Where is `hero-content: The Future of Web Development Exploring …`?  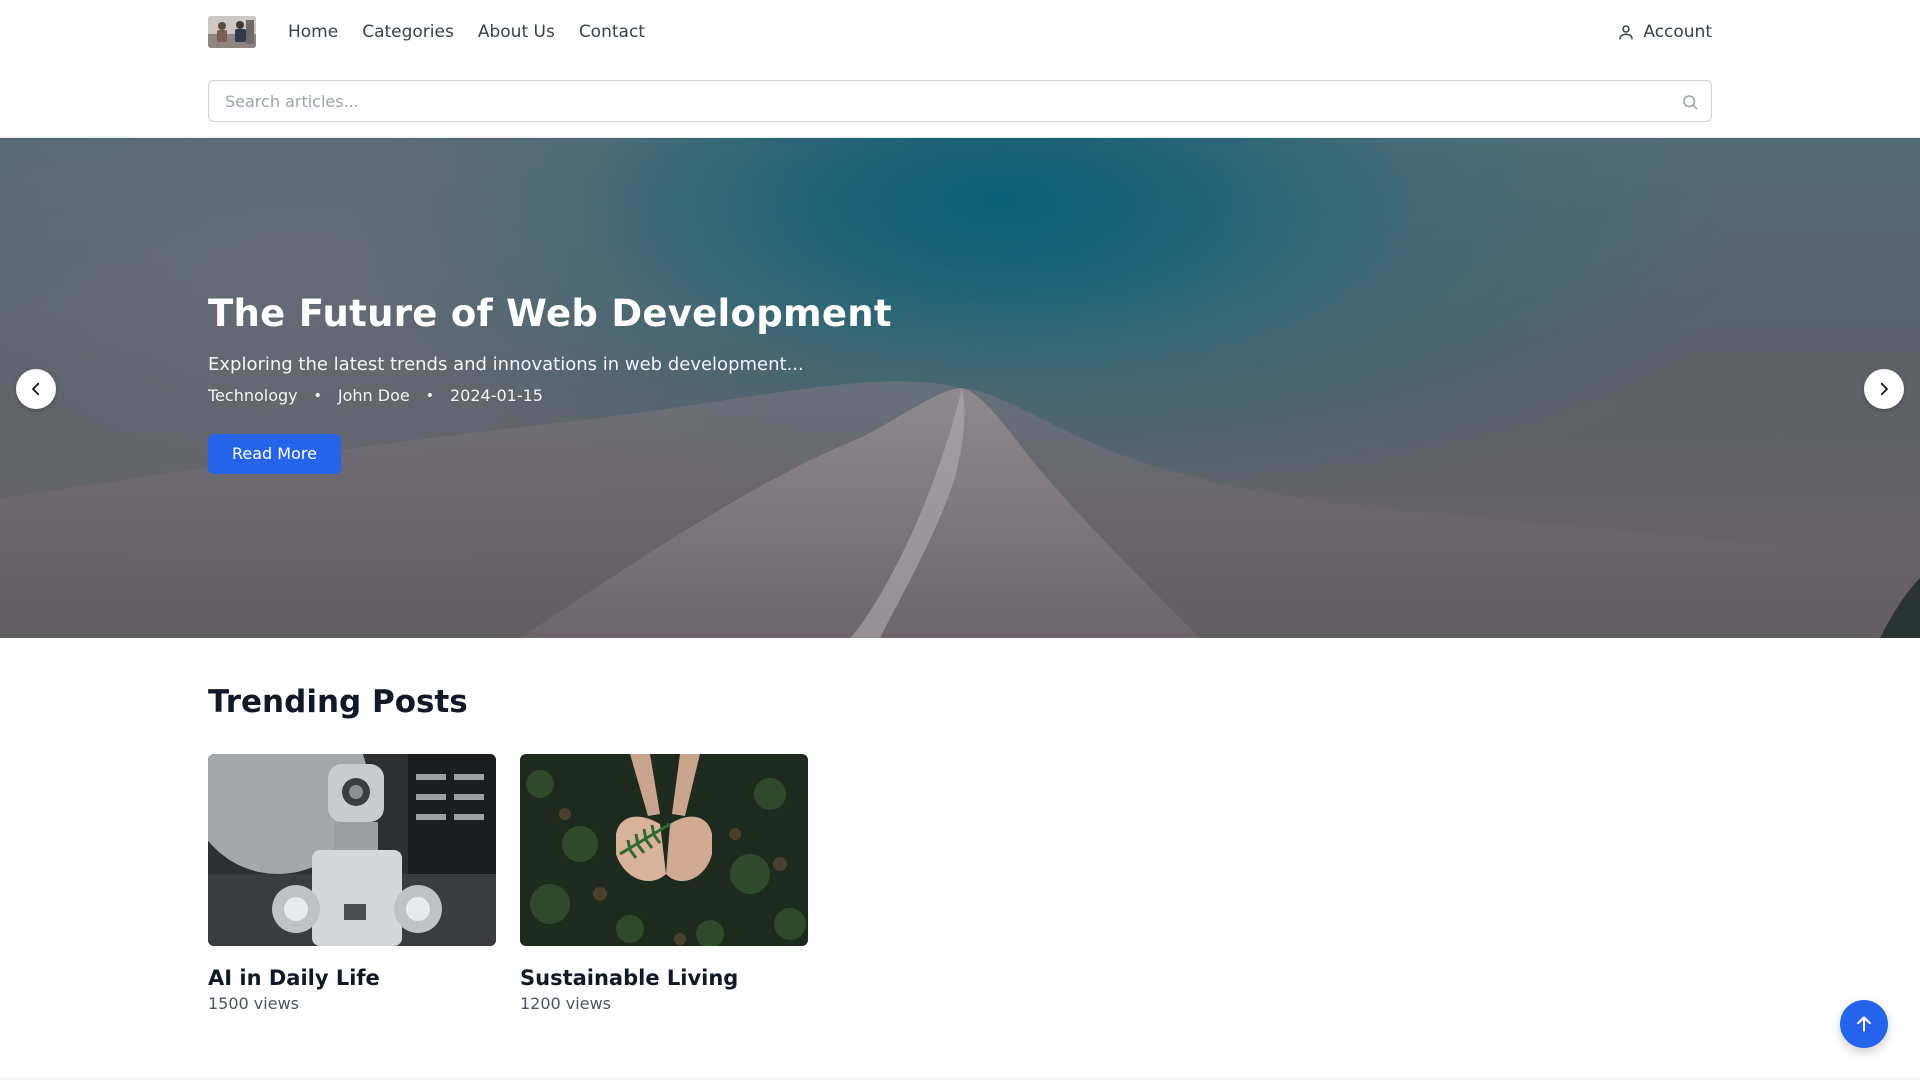
hero-content: The Future of Web Development Exploring … is located at coordinates (808, 382).